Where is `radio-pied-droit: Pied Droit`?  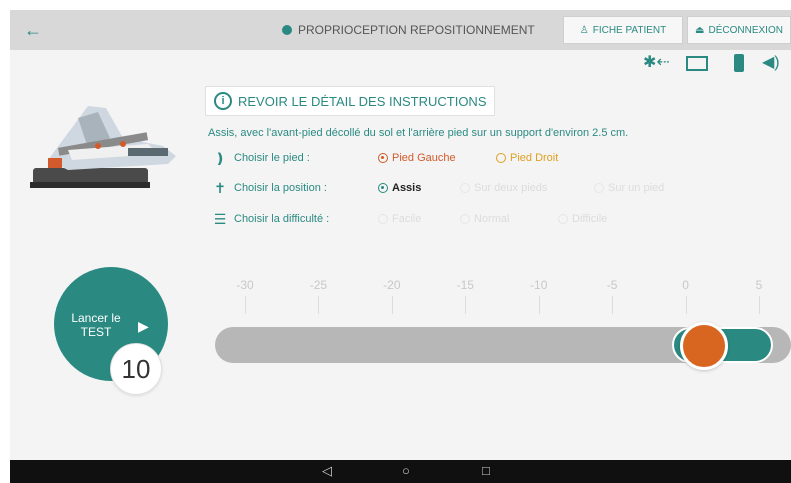
radio-pied-droit: Pied Droit is located at coordinates (527, 158).